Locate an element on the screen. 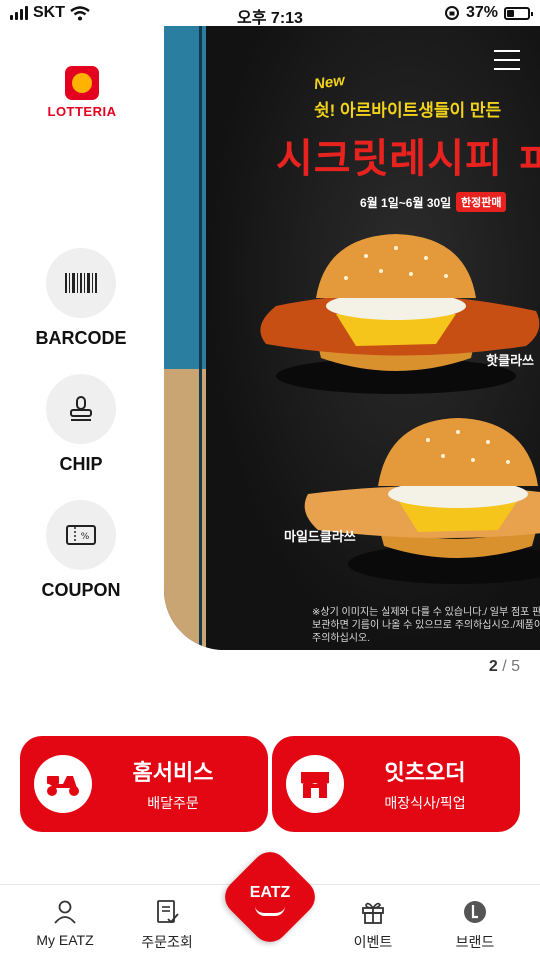 The width and height of the screenshot is (540, 960). poster-date: 6월 1일~6월 30일 is located at coordinates (406, 203).